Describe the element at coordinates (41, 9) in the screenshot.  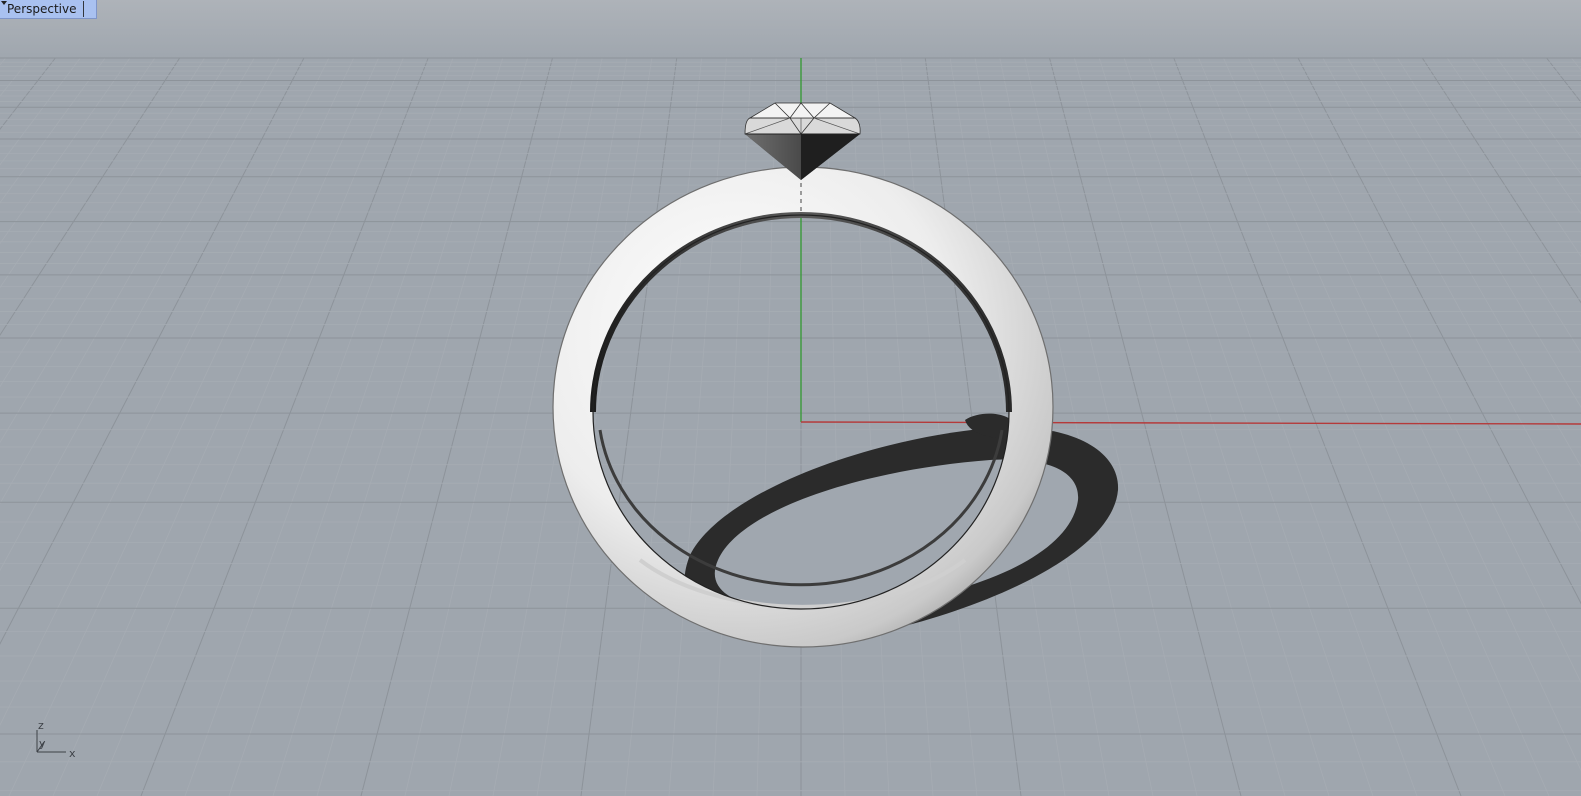
I see `viewport-name-label: Perspective` at that location.